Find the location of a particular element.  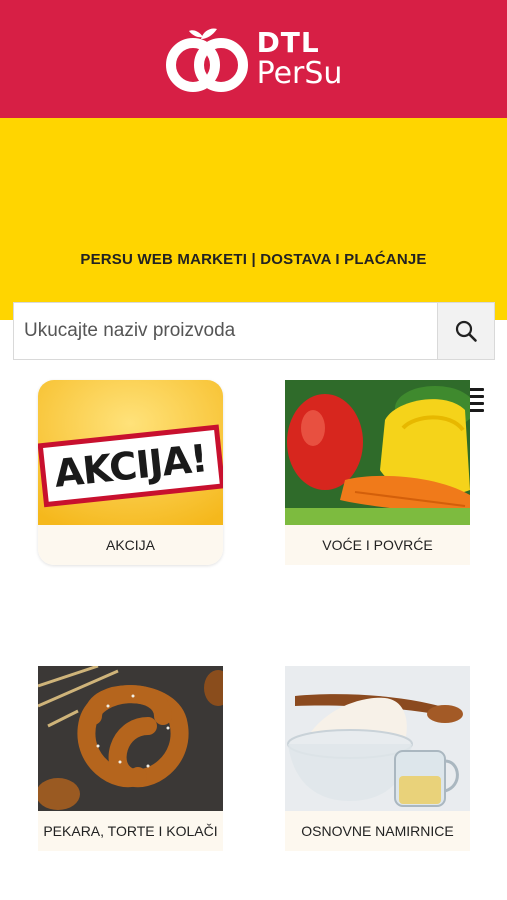

category-card-pekara: PEKARA, TORTE I KOLAČI is located at coordinates (130, 758).